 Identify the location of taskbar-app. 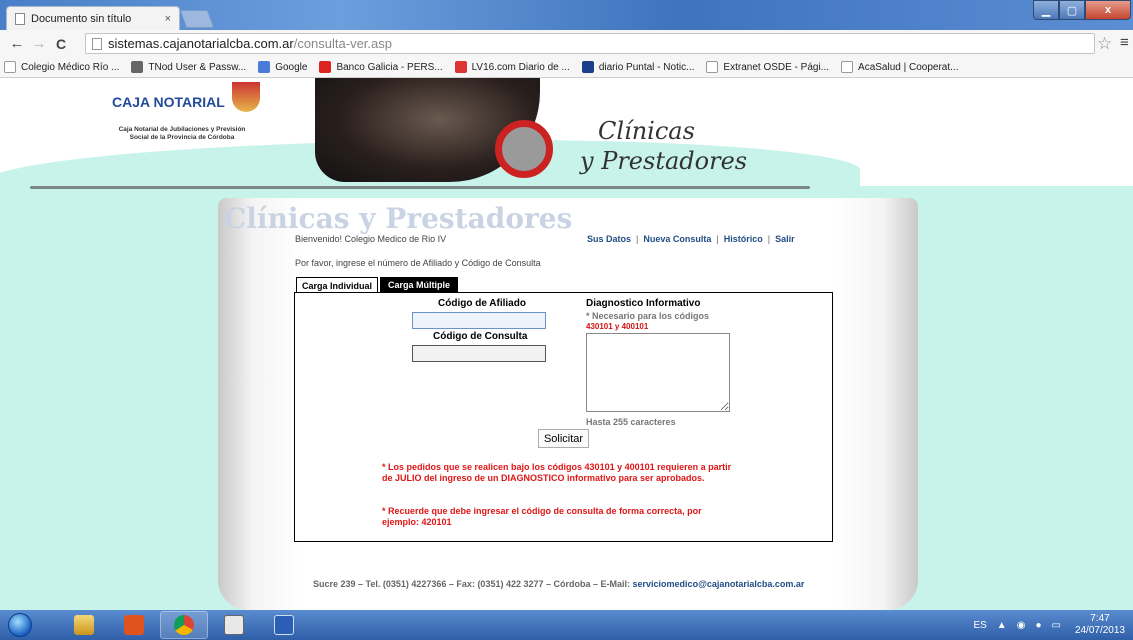
(234, 625).